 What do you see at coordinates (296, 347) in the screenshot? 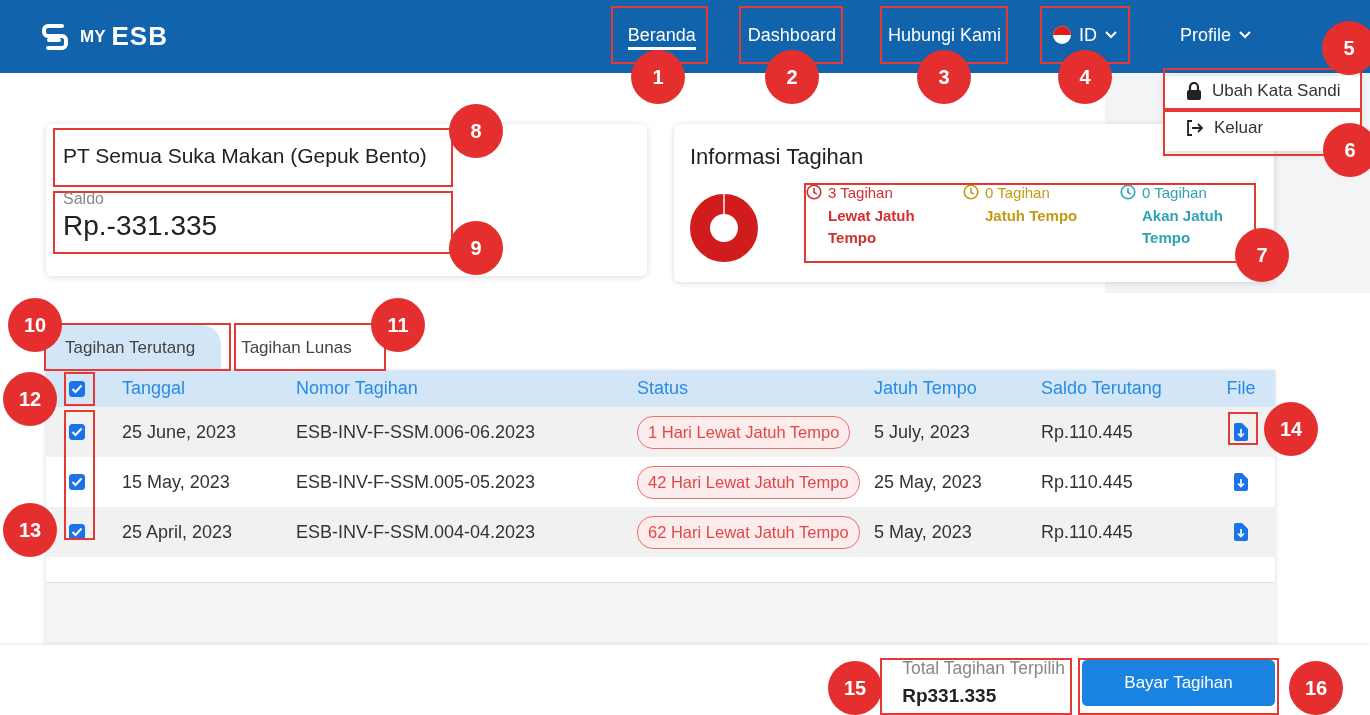
I see `tab: Tagihan Lunas` at bounding box center [296, 347].